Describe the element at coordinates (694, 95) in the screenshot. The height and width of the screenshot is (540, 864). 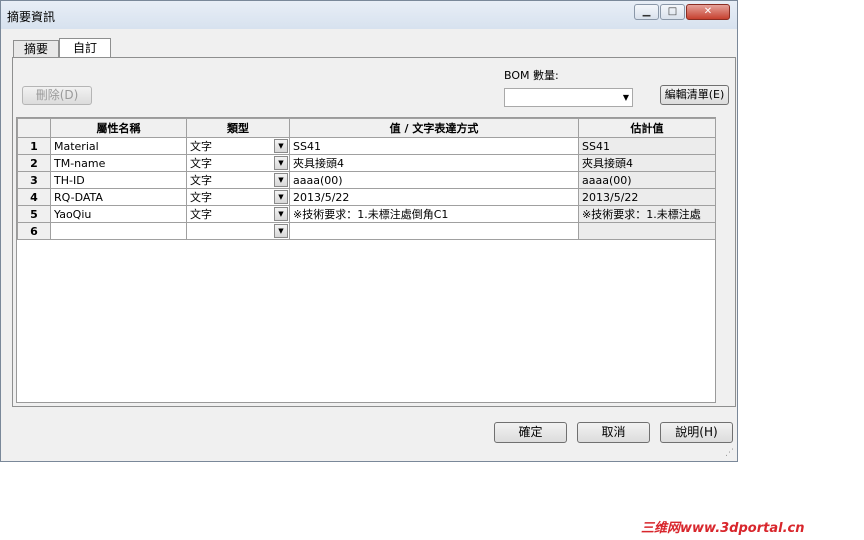
I see `edit-list-button: 編輯清單(E)` at that location.